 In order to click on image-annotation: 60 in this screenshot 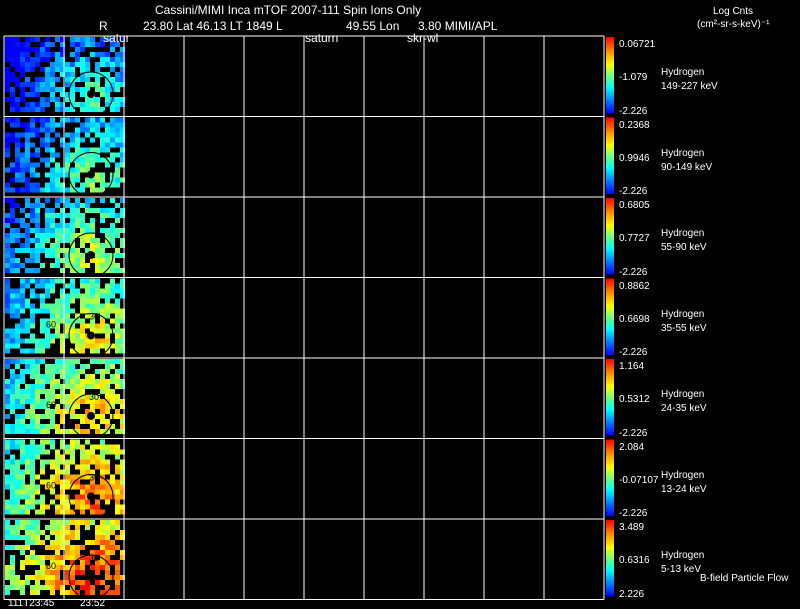, I will do `click(51, 486)`.